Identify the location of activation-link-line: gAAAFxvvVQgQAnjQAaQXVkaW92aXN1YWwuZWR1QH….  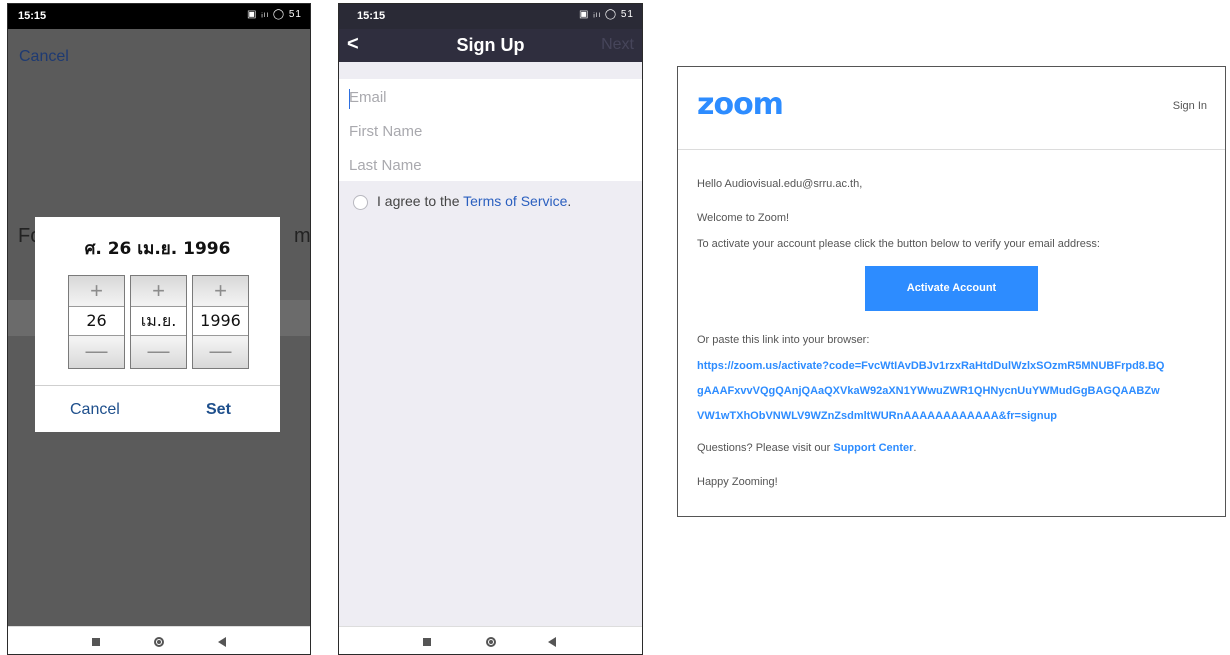
(928, 391).